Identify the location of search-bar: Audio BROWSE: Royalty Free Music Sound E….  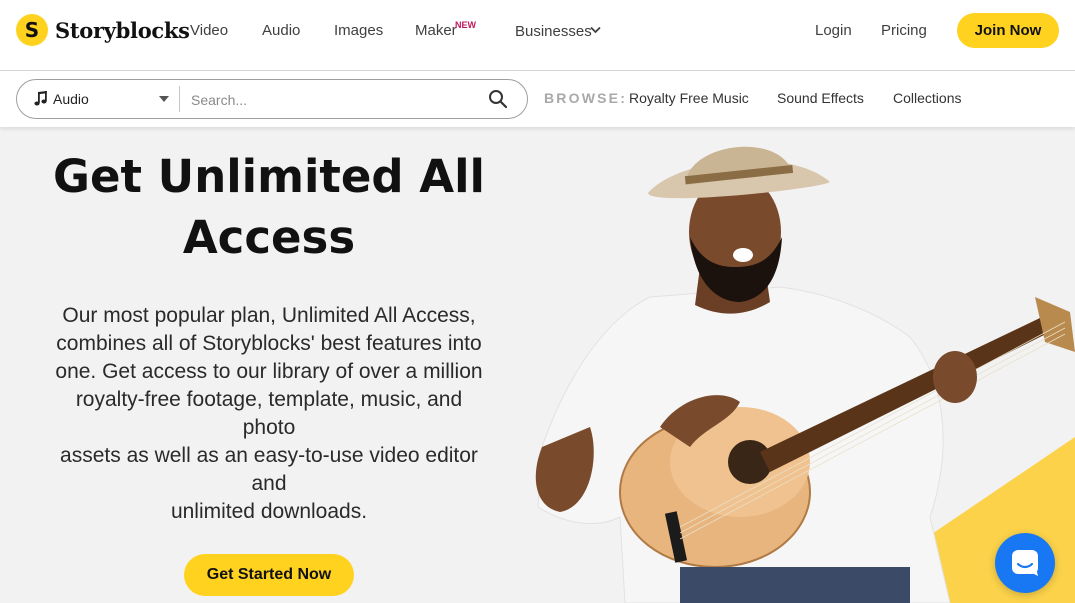
(537, 99).